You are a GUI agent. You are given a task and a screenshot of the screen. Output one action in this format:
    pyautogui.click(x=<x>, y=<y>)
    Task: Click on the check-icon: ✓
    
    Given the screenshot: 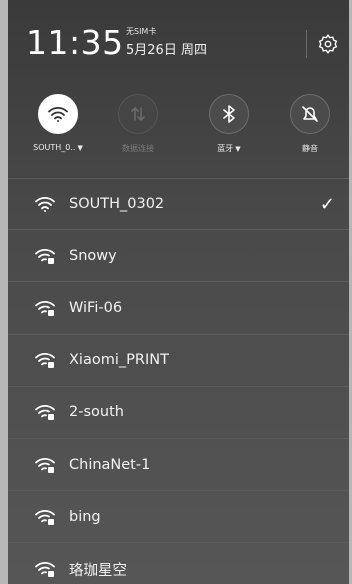 What is the action you would take?
    pyautogui.click(x=327, y=204)
    